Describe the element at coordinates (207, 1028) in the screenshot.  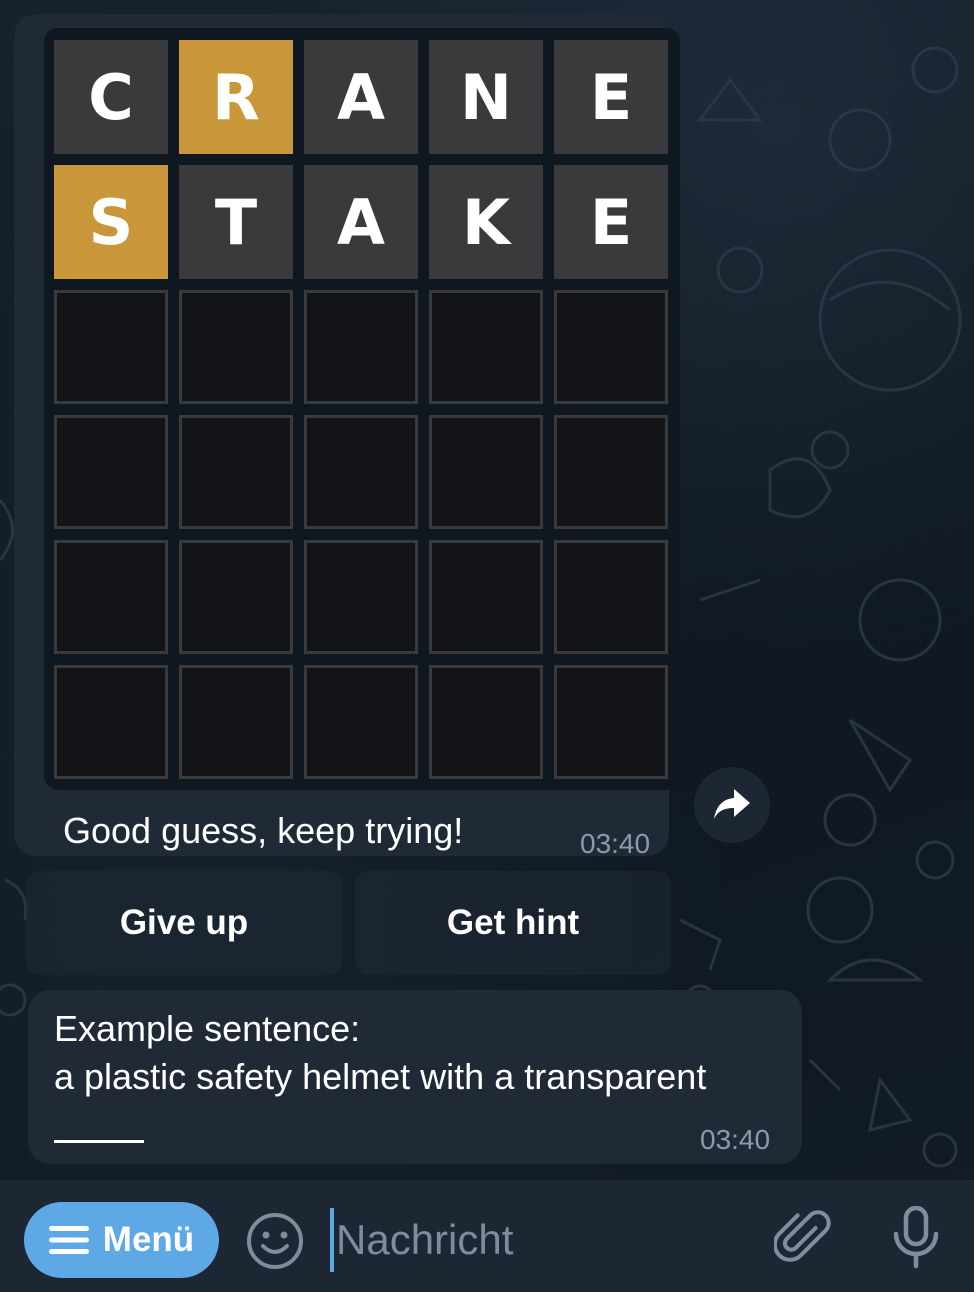
I see `hint-message-line-1: Example sentence:` at that location.